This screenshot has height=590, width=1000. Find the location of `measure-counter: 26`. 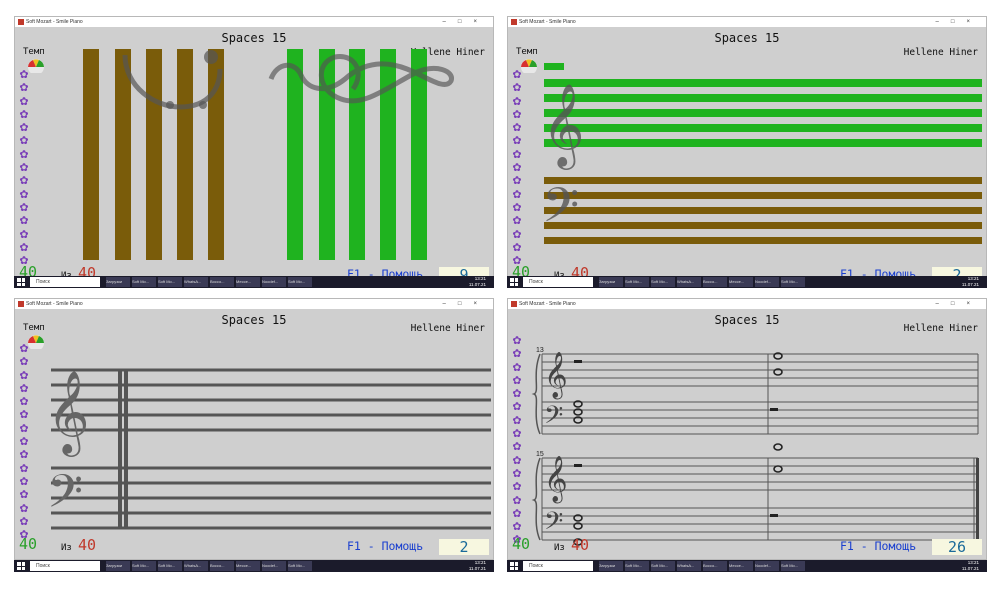

measure-counter: 26 is located at coordinates (957, 547).